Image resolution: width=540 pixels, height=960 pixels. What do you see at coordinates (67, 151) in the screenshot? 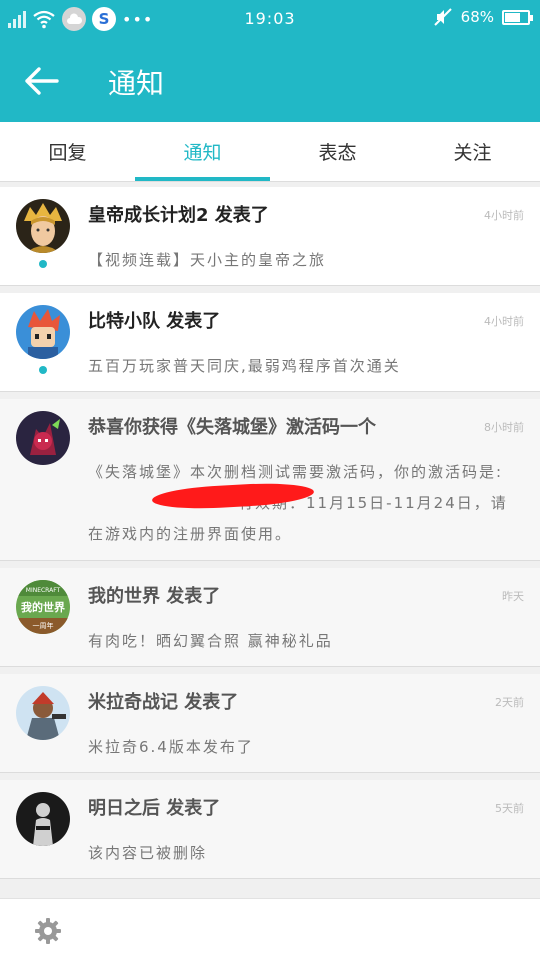
I see `tab-replies: 回复` at bounding box center [67, 151].